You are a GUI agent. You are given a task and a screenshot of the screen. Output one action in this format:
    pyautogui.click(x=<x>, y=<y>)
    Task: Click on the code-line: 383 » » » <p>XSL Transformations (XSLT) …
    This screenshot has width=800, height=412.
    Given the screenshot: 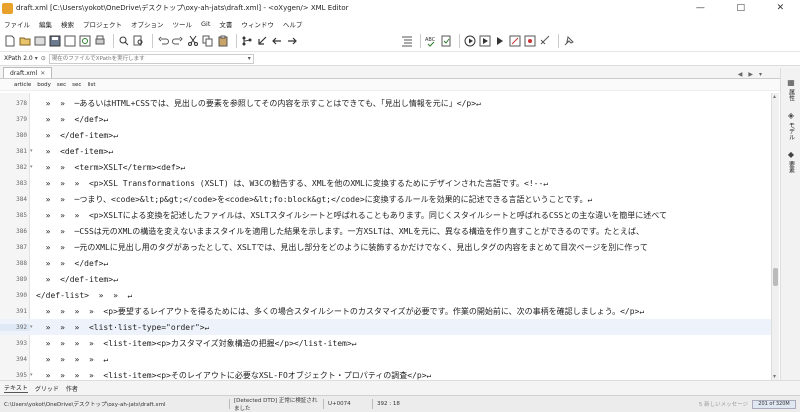 What is the action you would take?
    pyautogui.click(x=385, y=183)
    